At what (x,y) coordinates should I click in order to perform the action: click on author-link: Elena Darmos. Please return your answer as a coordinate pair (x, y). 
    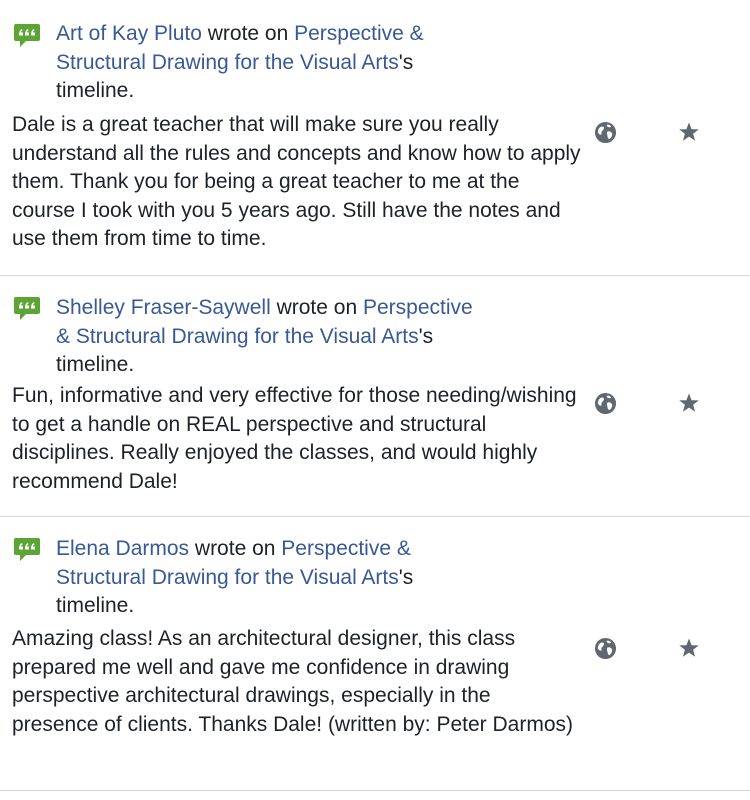
    Looking at the image, I should click on (122, 548).